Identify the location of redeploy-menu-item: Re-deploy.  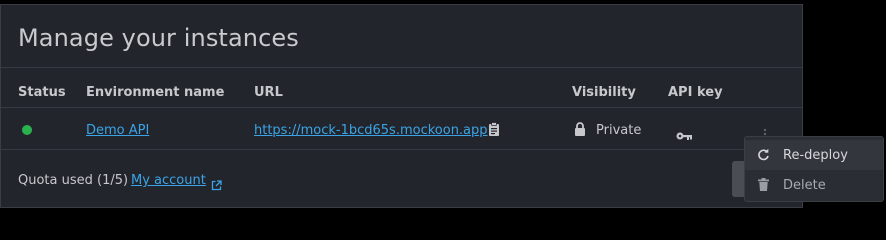
(814, 155).